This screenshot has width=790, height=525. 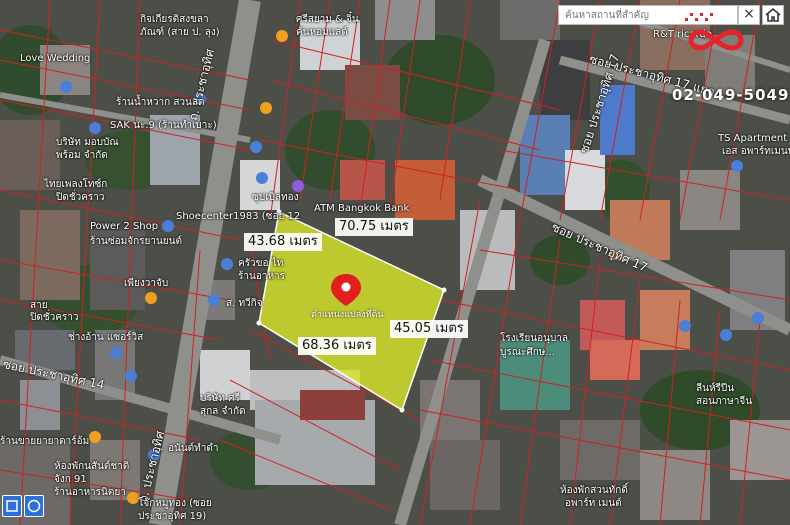 What do you see at coordinates (34, 506) in the screenshot?
I see `circle-tool-icon` at bounding box center [34, 506].